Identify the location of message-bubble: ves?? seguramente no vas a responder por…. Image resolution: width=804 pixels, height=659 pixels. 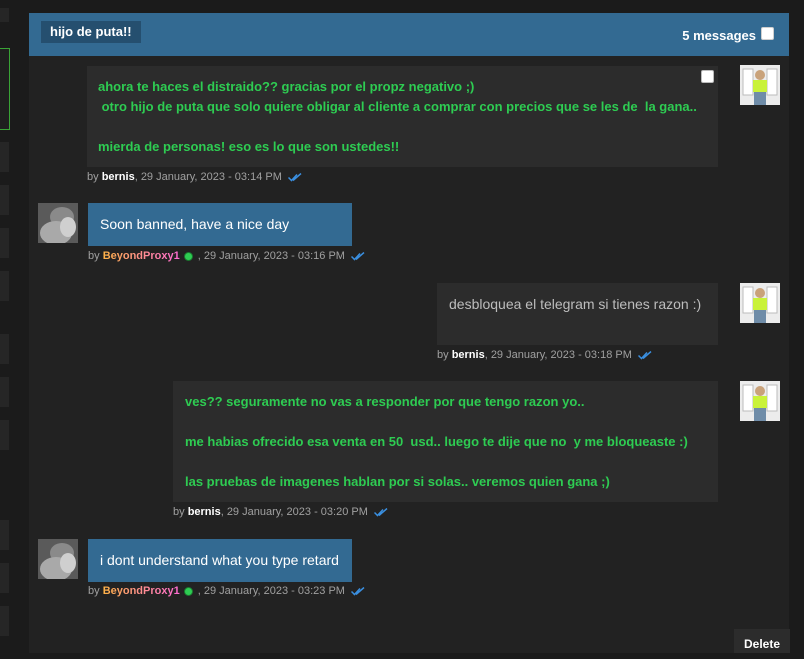
(445, 441).